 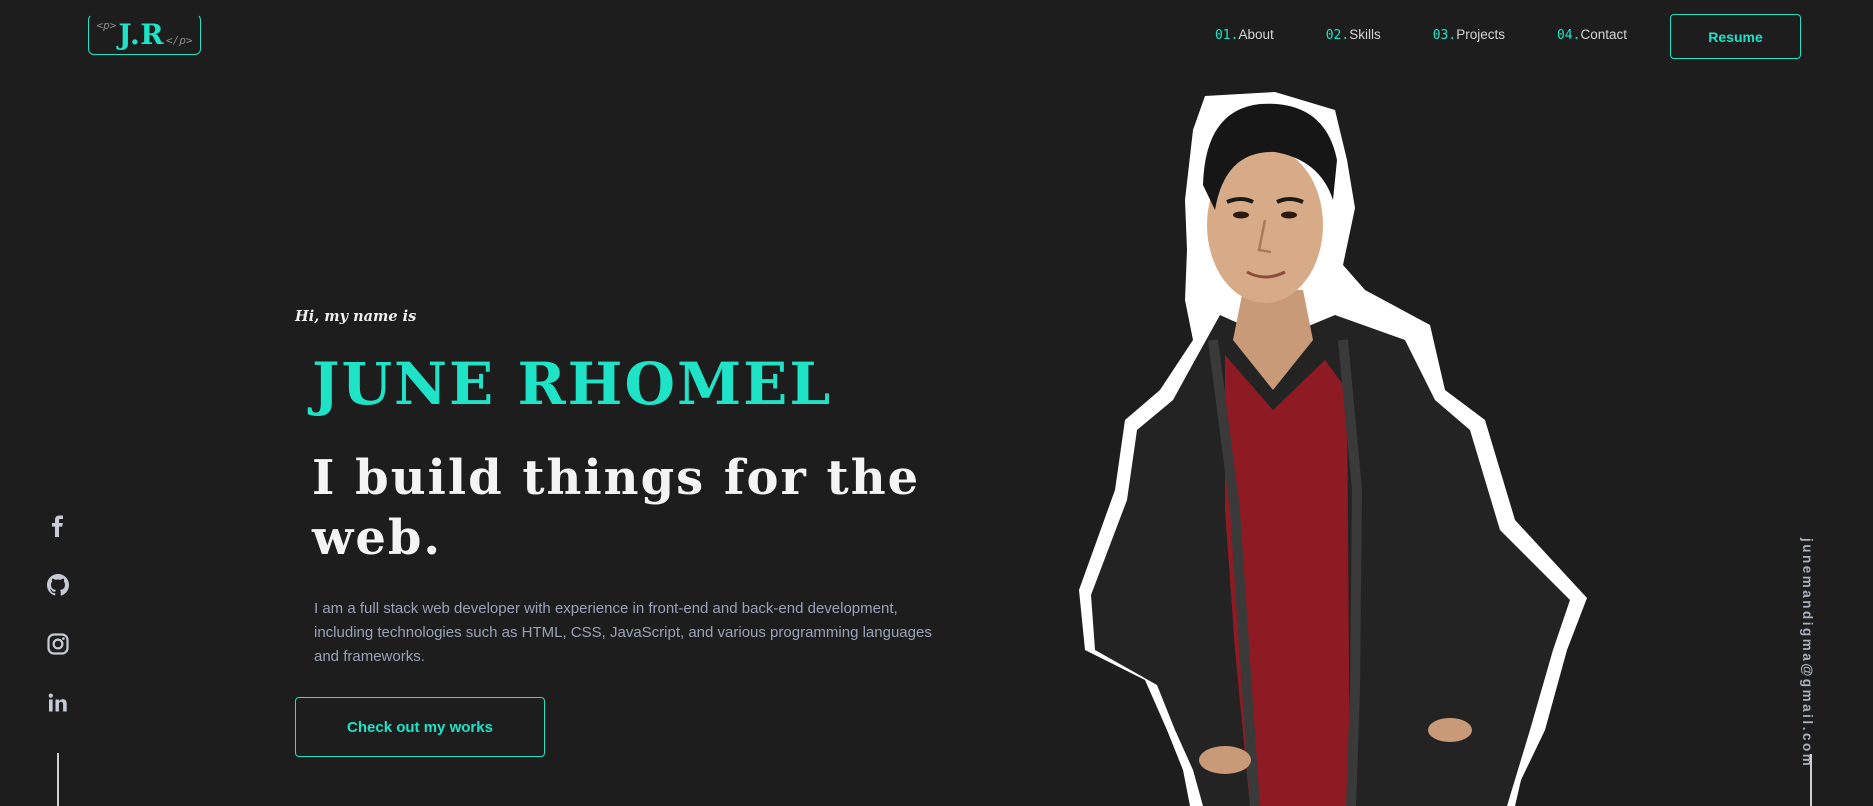 What do you see at coordinates (106, 25) in the screenshot?
I see `logo-open-tag: <p>` at bounding box center [106, 25].